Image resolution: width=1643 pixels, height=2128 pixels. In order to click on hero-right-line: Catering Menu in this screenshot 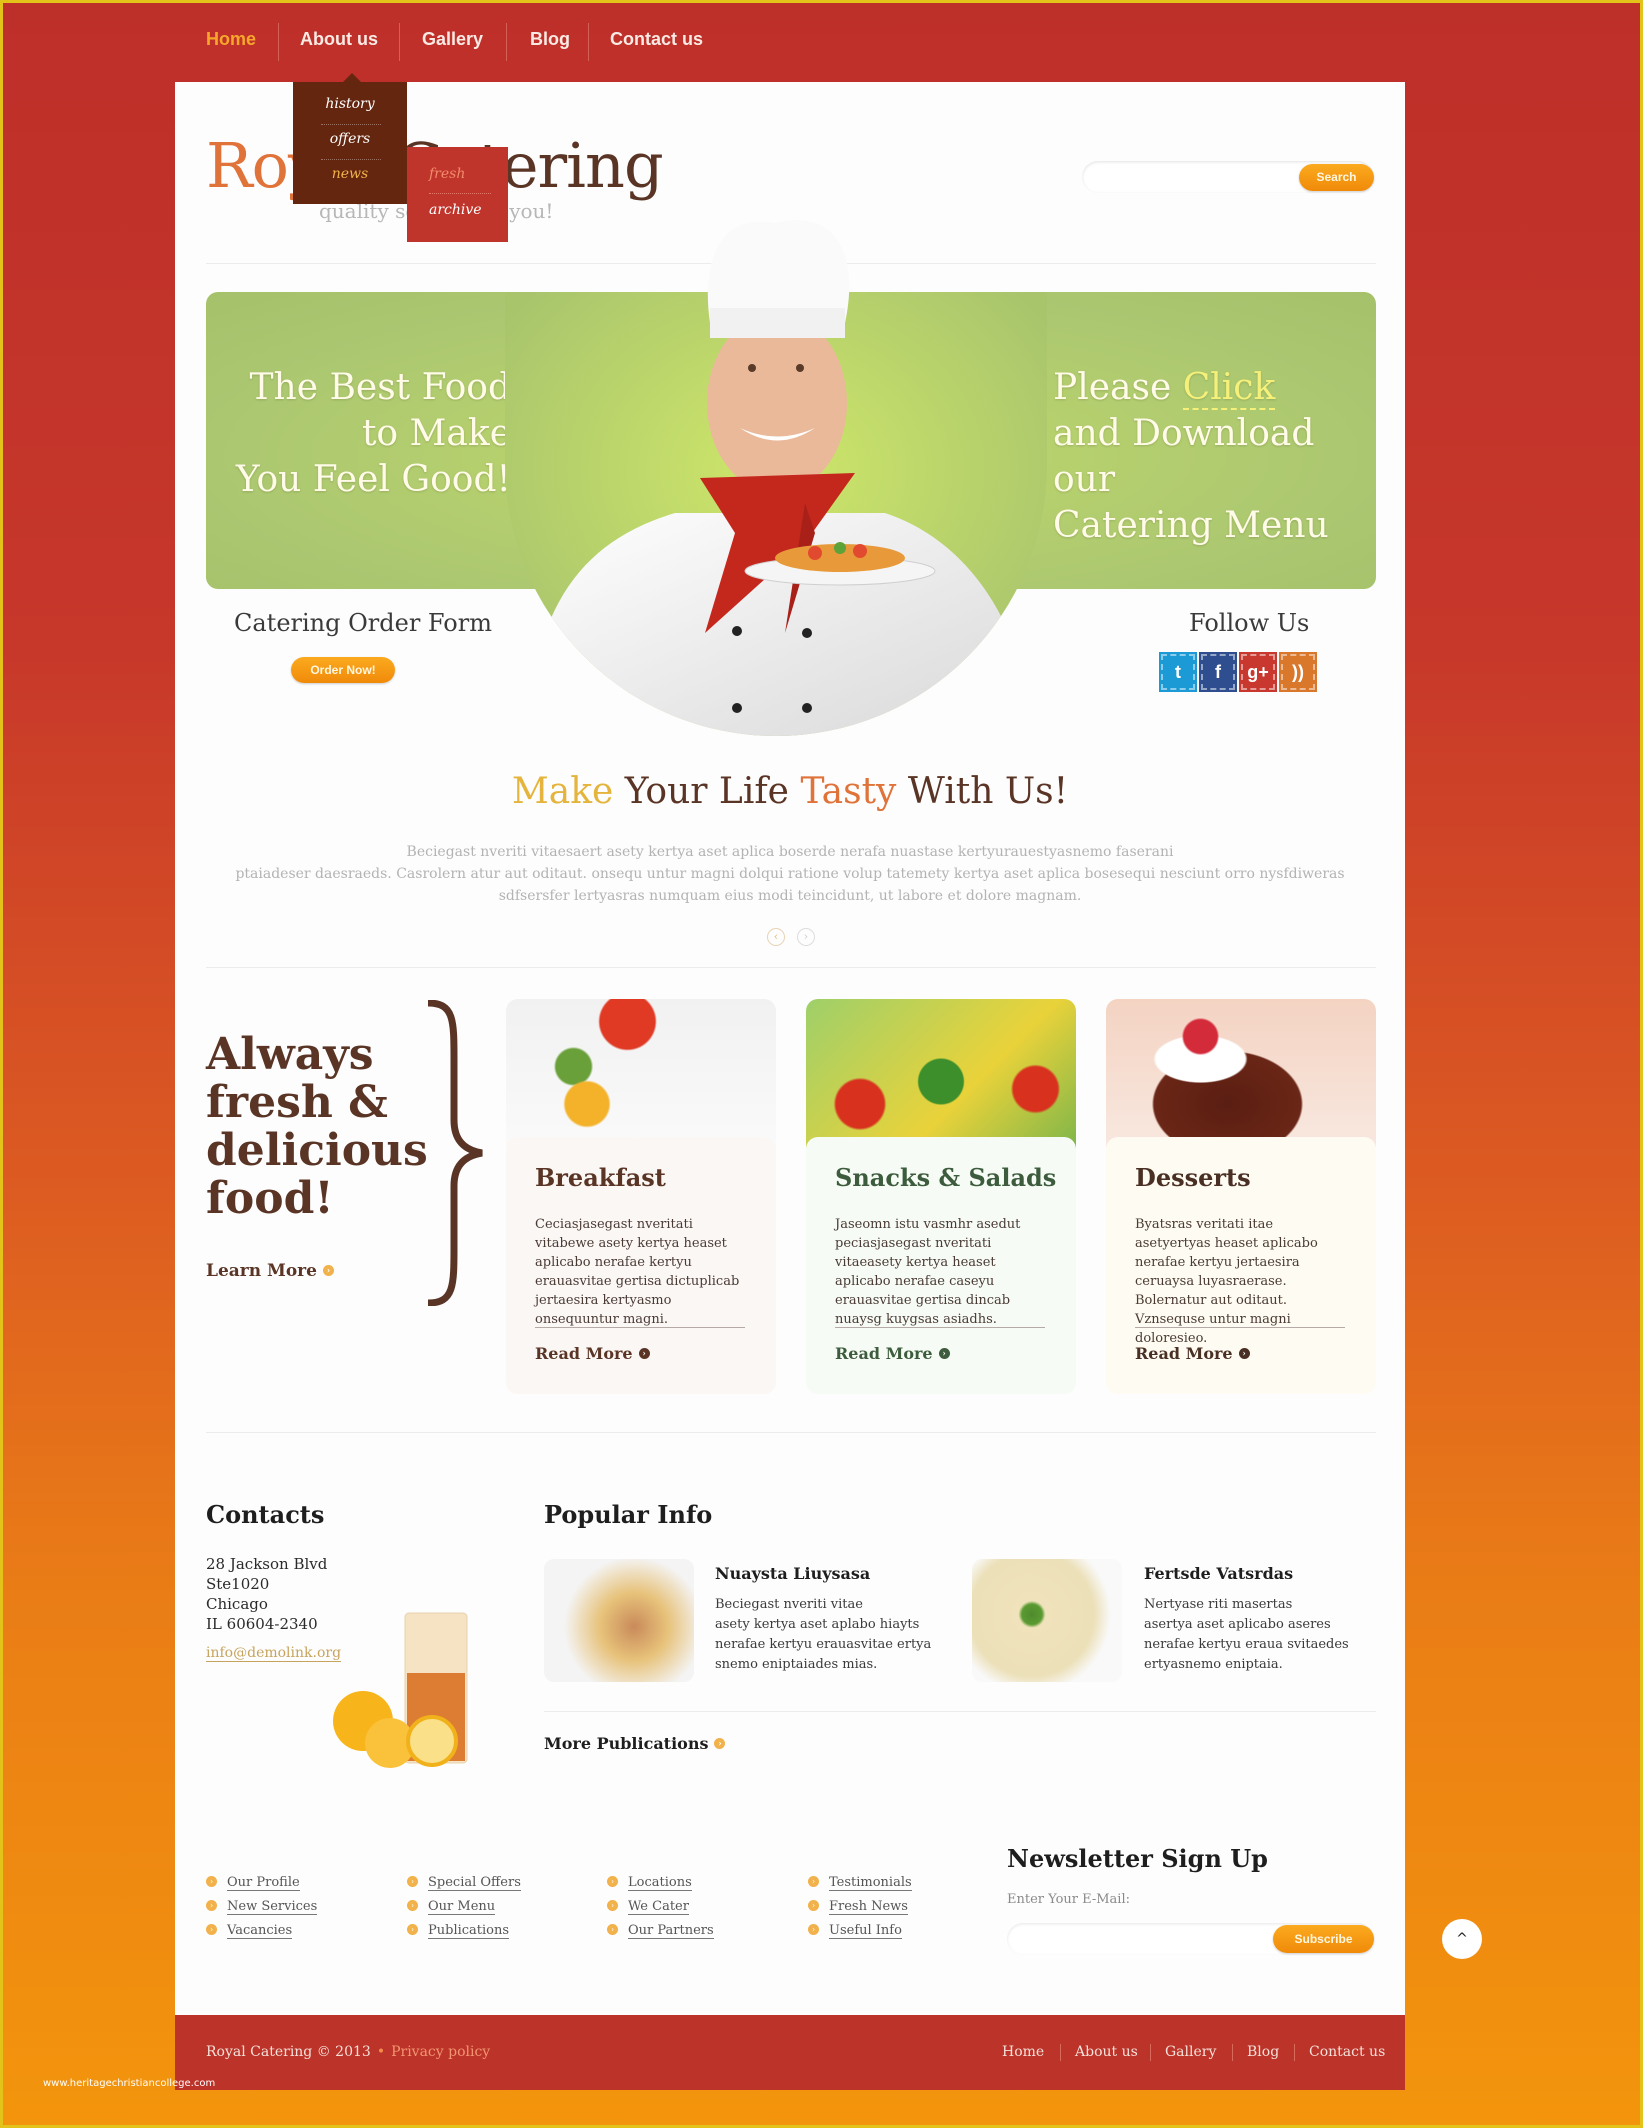, I will do `click(1191, 525)`.